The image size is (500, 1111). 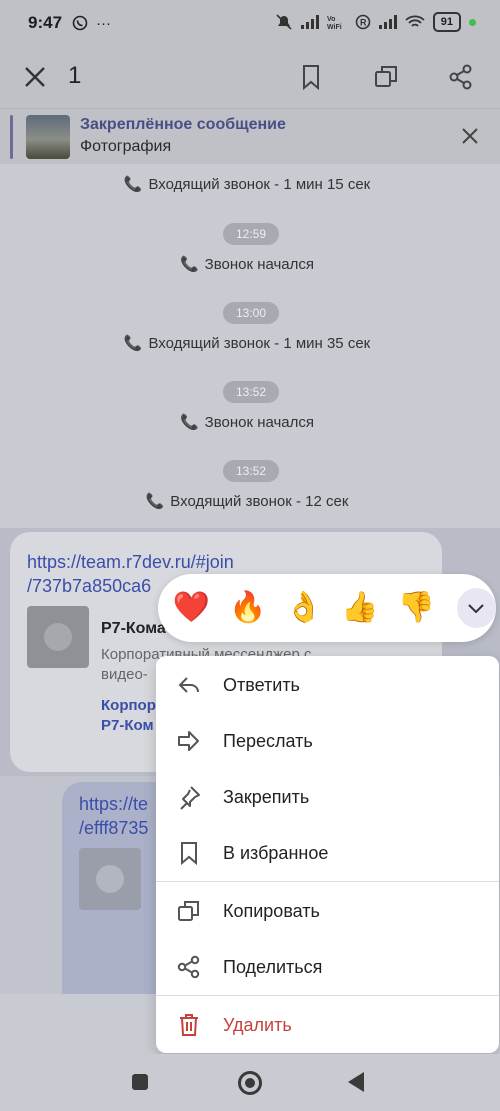 What do you see at coordinates (130, 562) in the screenshot?
I see `message-link-line1: https://team.r7dev.ru/#join` at bounding box center [130, 562].